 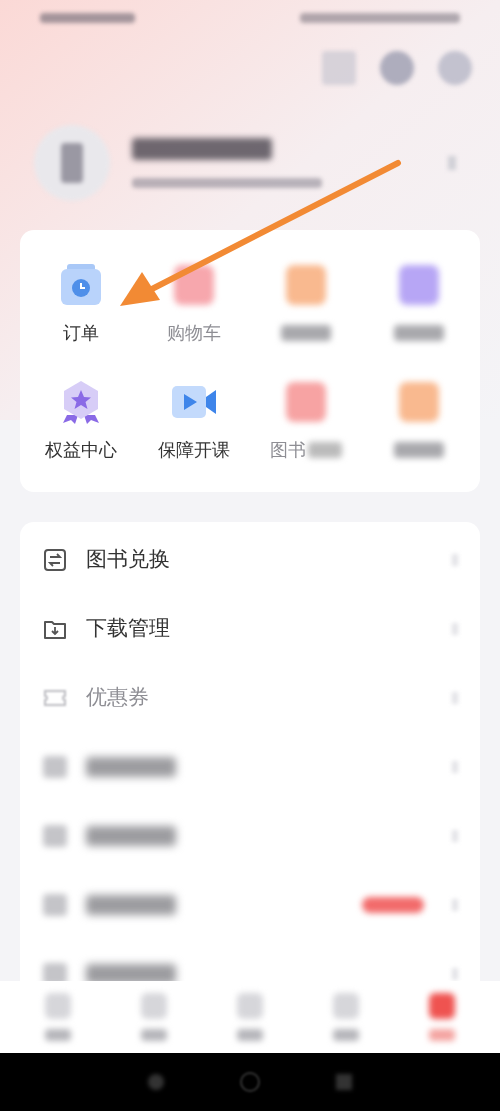 I want to click on item-label: 保障开课, so click(x=193, y=450).